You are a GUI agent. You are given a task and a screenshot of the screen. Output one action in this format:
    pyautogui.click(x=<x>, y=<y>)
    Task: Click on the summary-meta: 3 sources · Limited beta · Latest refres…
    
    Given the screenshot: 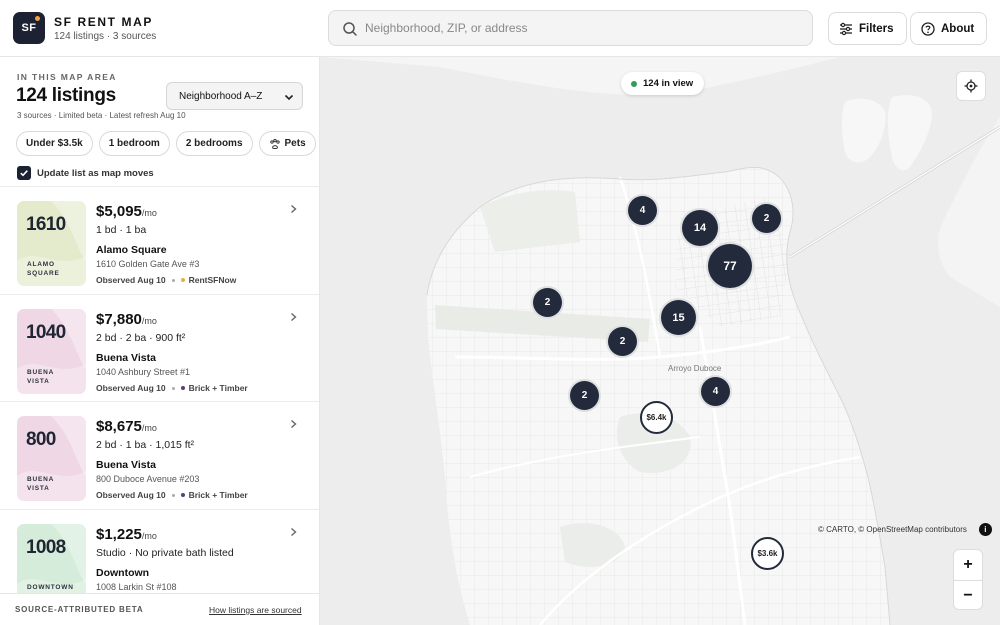 What is the action you would take?
    pyautogui.click(x=101, y=115)
    